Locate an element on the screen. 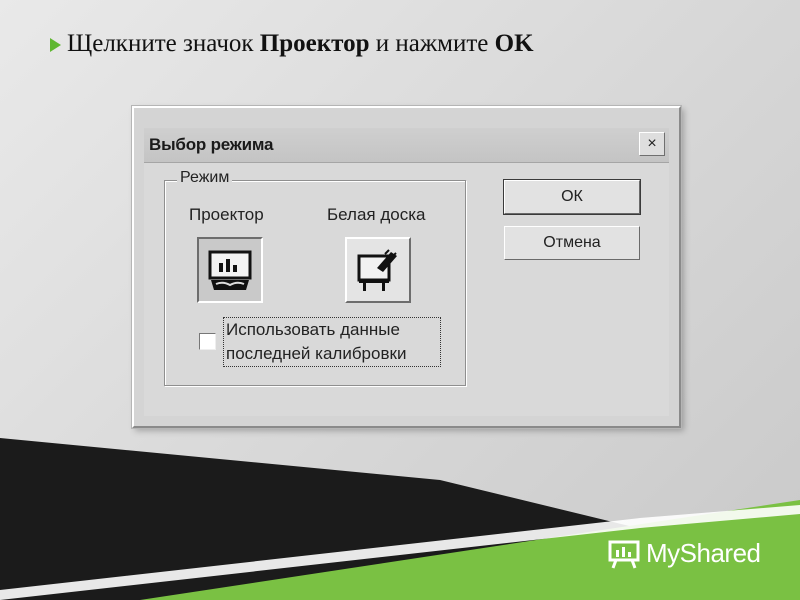  dialog-titlebar: Выбор режима × is located at coordinates (406, 145).